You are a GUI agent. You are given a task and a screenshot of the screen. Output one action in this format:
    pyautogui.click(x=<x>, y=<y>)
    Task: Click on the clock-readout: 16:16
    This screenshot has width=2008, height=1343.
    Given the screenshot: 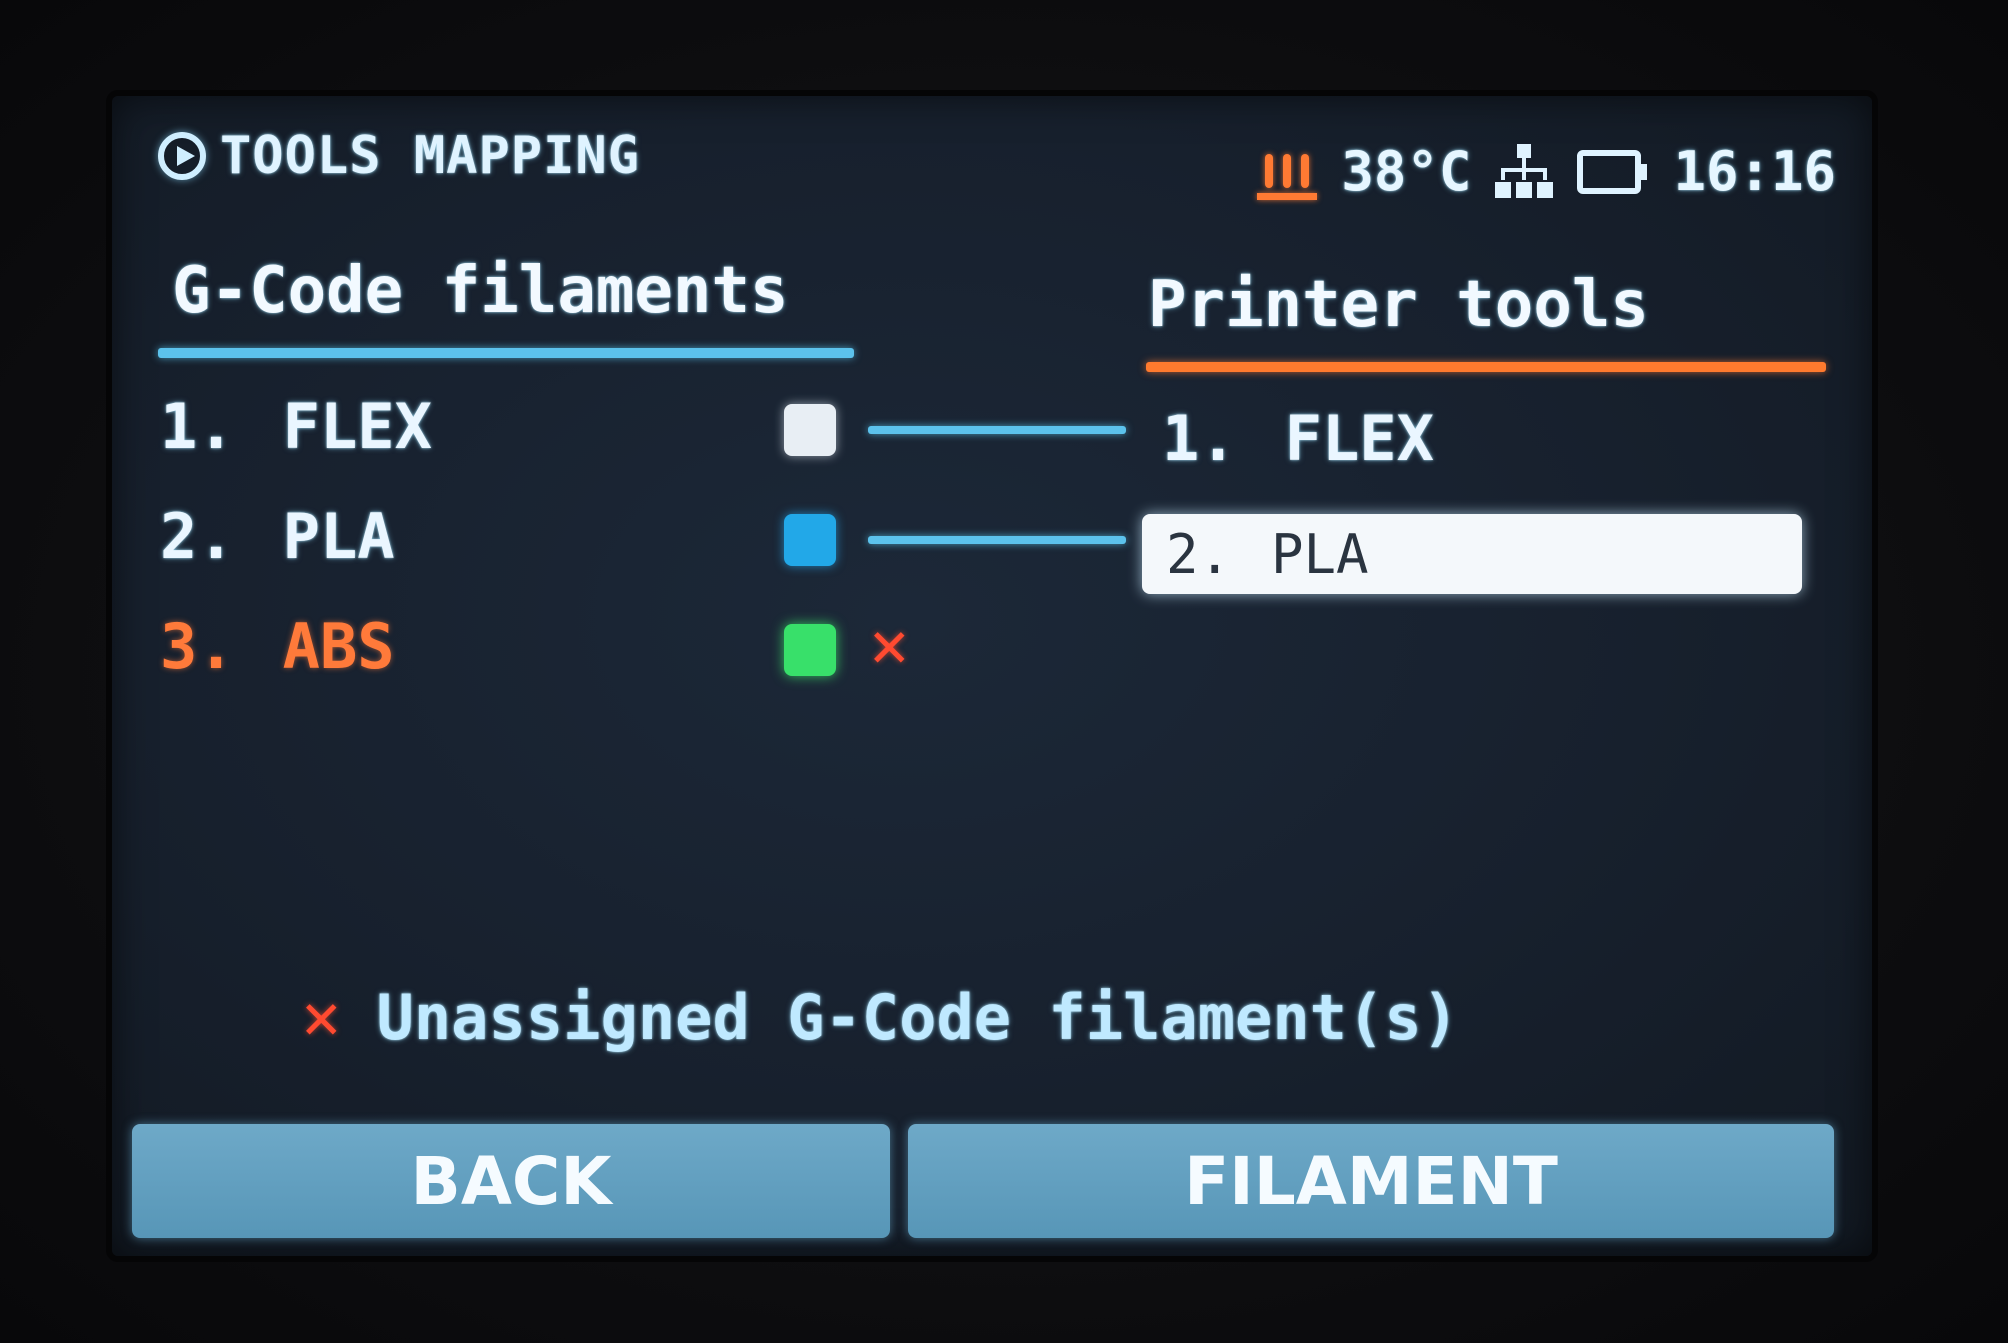 What is the action you would take?
    pyautogui.click(x=1754, y=171)
    